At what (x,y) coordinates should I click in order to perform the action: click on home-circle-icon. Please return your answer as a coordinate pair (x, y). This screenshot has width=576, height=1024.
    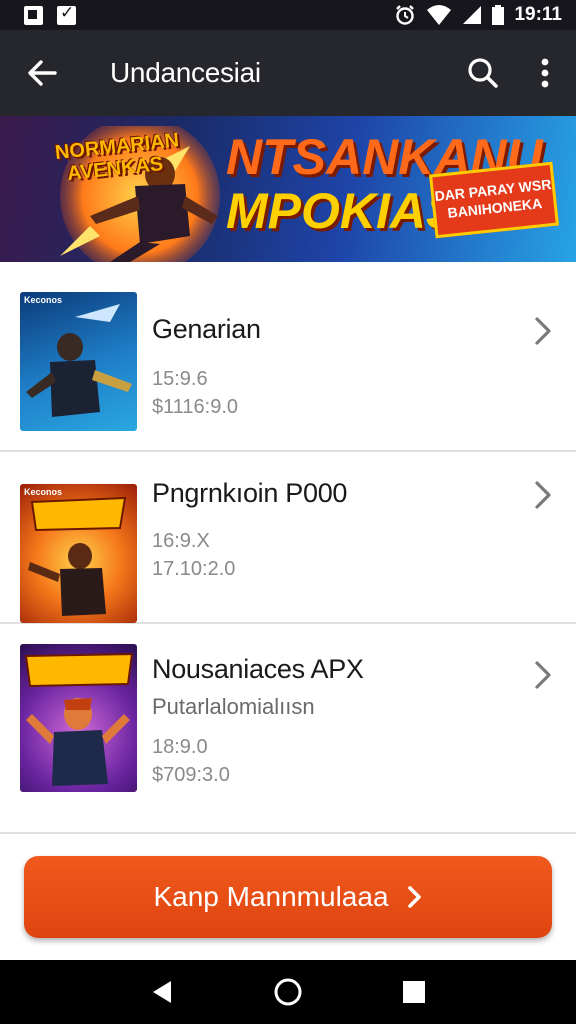
    Looking at the image, I should click on (288, 992).